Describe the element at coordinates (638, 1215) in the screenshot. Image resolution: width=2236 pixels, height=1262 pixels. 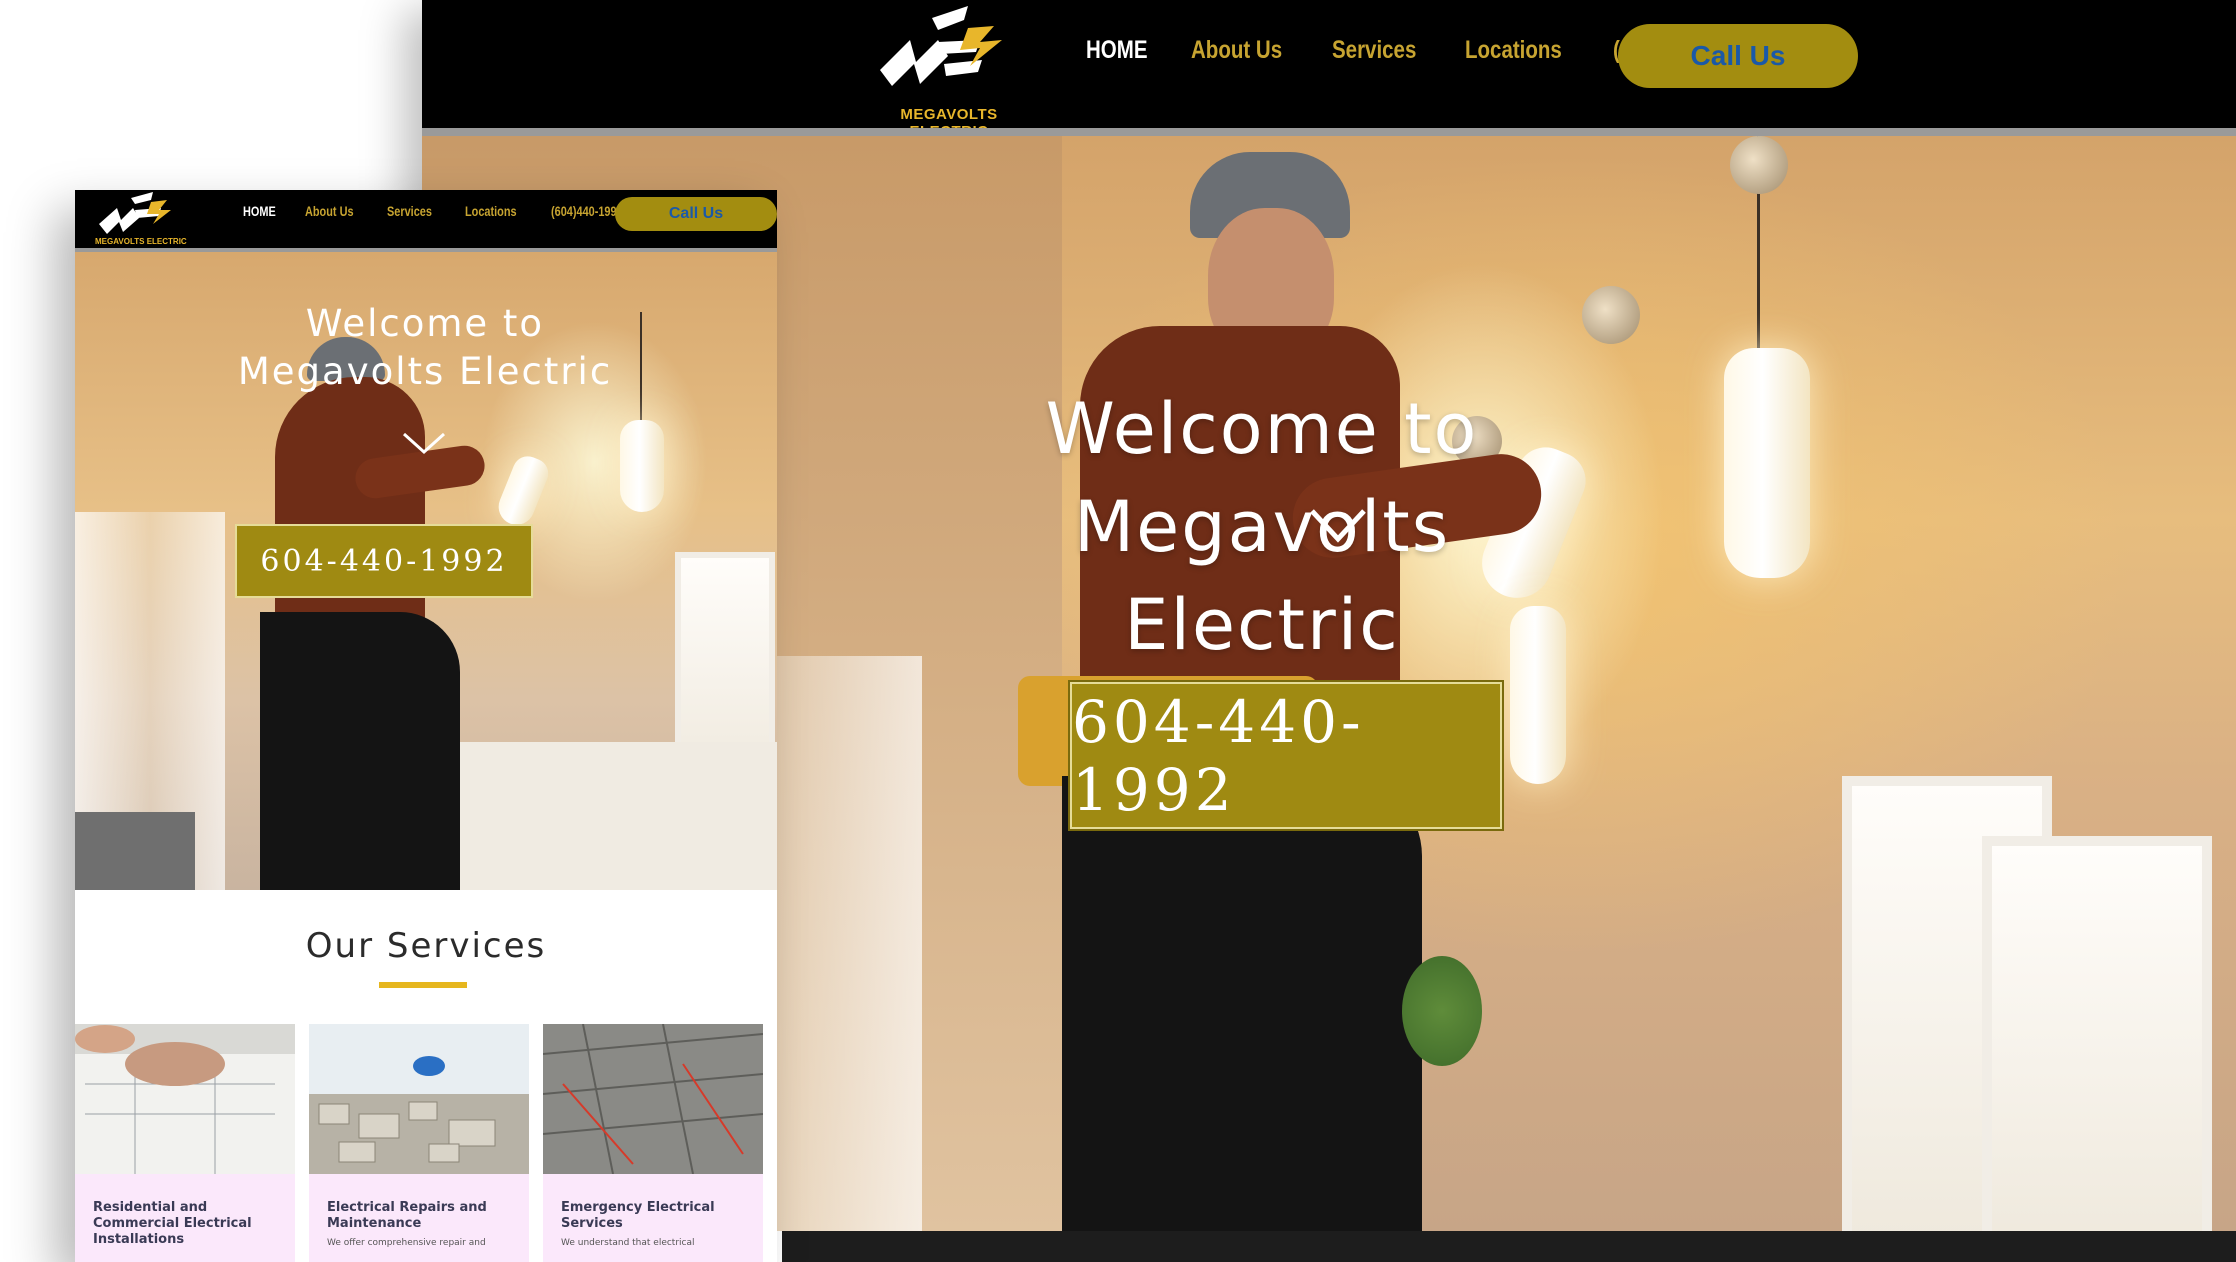
I see `service-card-title: Emergency Electrical Services` at that location.